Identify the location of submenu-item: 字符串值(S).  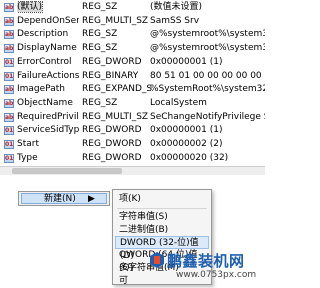
(162, 217).